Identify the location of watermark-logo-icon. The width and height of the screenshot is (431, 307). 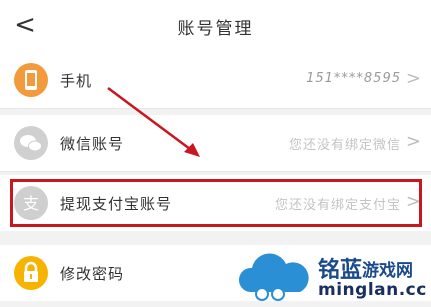
(273, 277).